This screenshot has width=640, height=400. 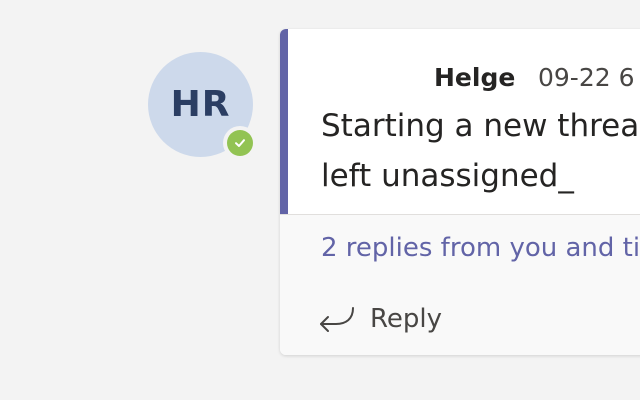 I want to click on reply-button: Reply, so click(x=379, y=319).